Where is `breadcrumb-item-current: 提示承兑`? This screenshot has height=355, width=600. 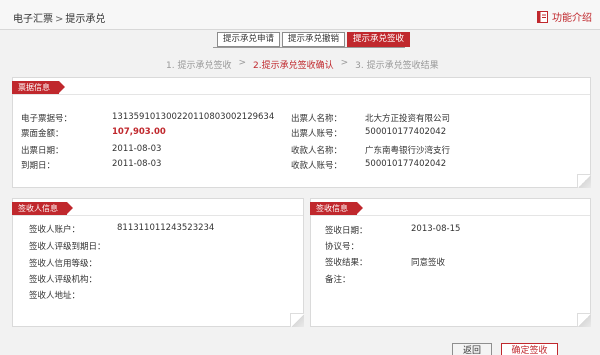 breadcrumb-item-current: 提示承兑 is located at coordinates (85, 19).